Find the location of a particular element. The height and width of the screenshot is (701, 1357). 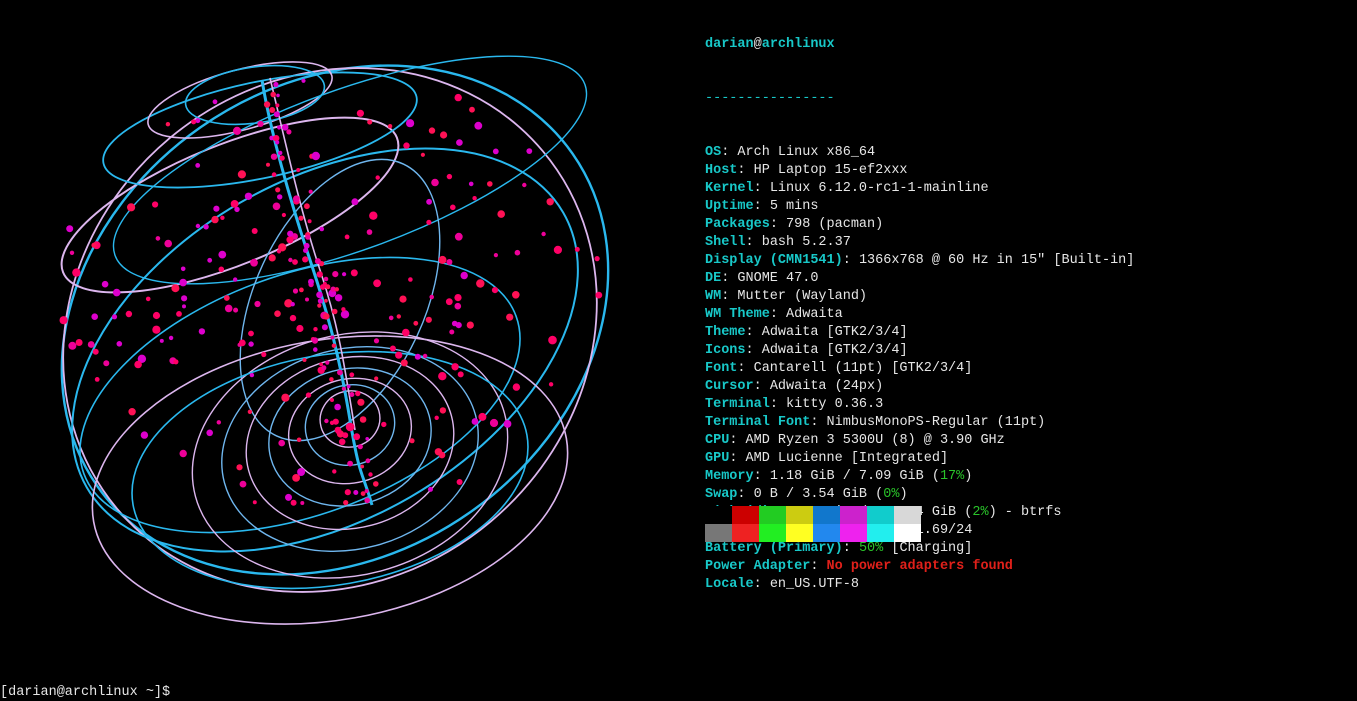

color-palette is located at coordinates (813, 524).